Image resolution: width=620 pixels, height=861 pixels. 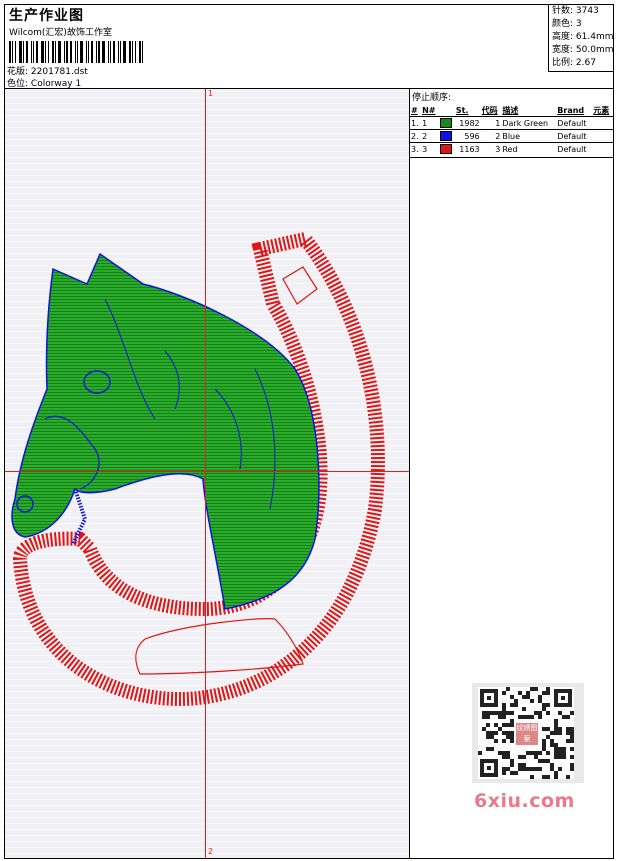 What do you see at coordinates (462, 110) in the screenshot?
I see `col-stitches: St.` at bounding box center [462, 110].